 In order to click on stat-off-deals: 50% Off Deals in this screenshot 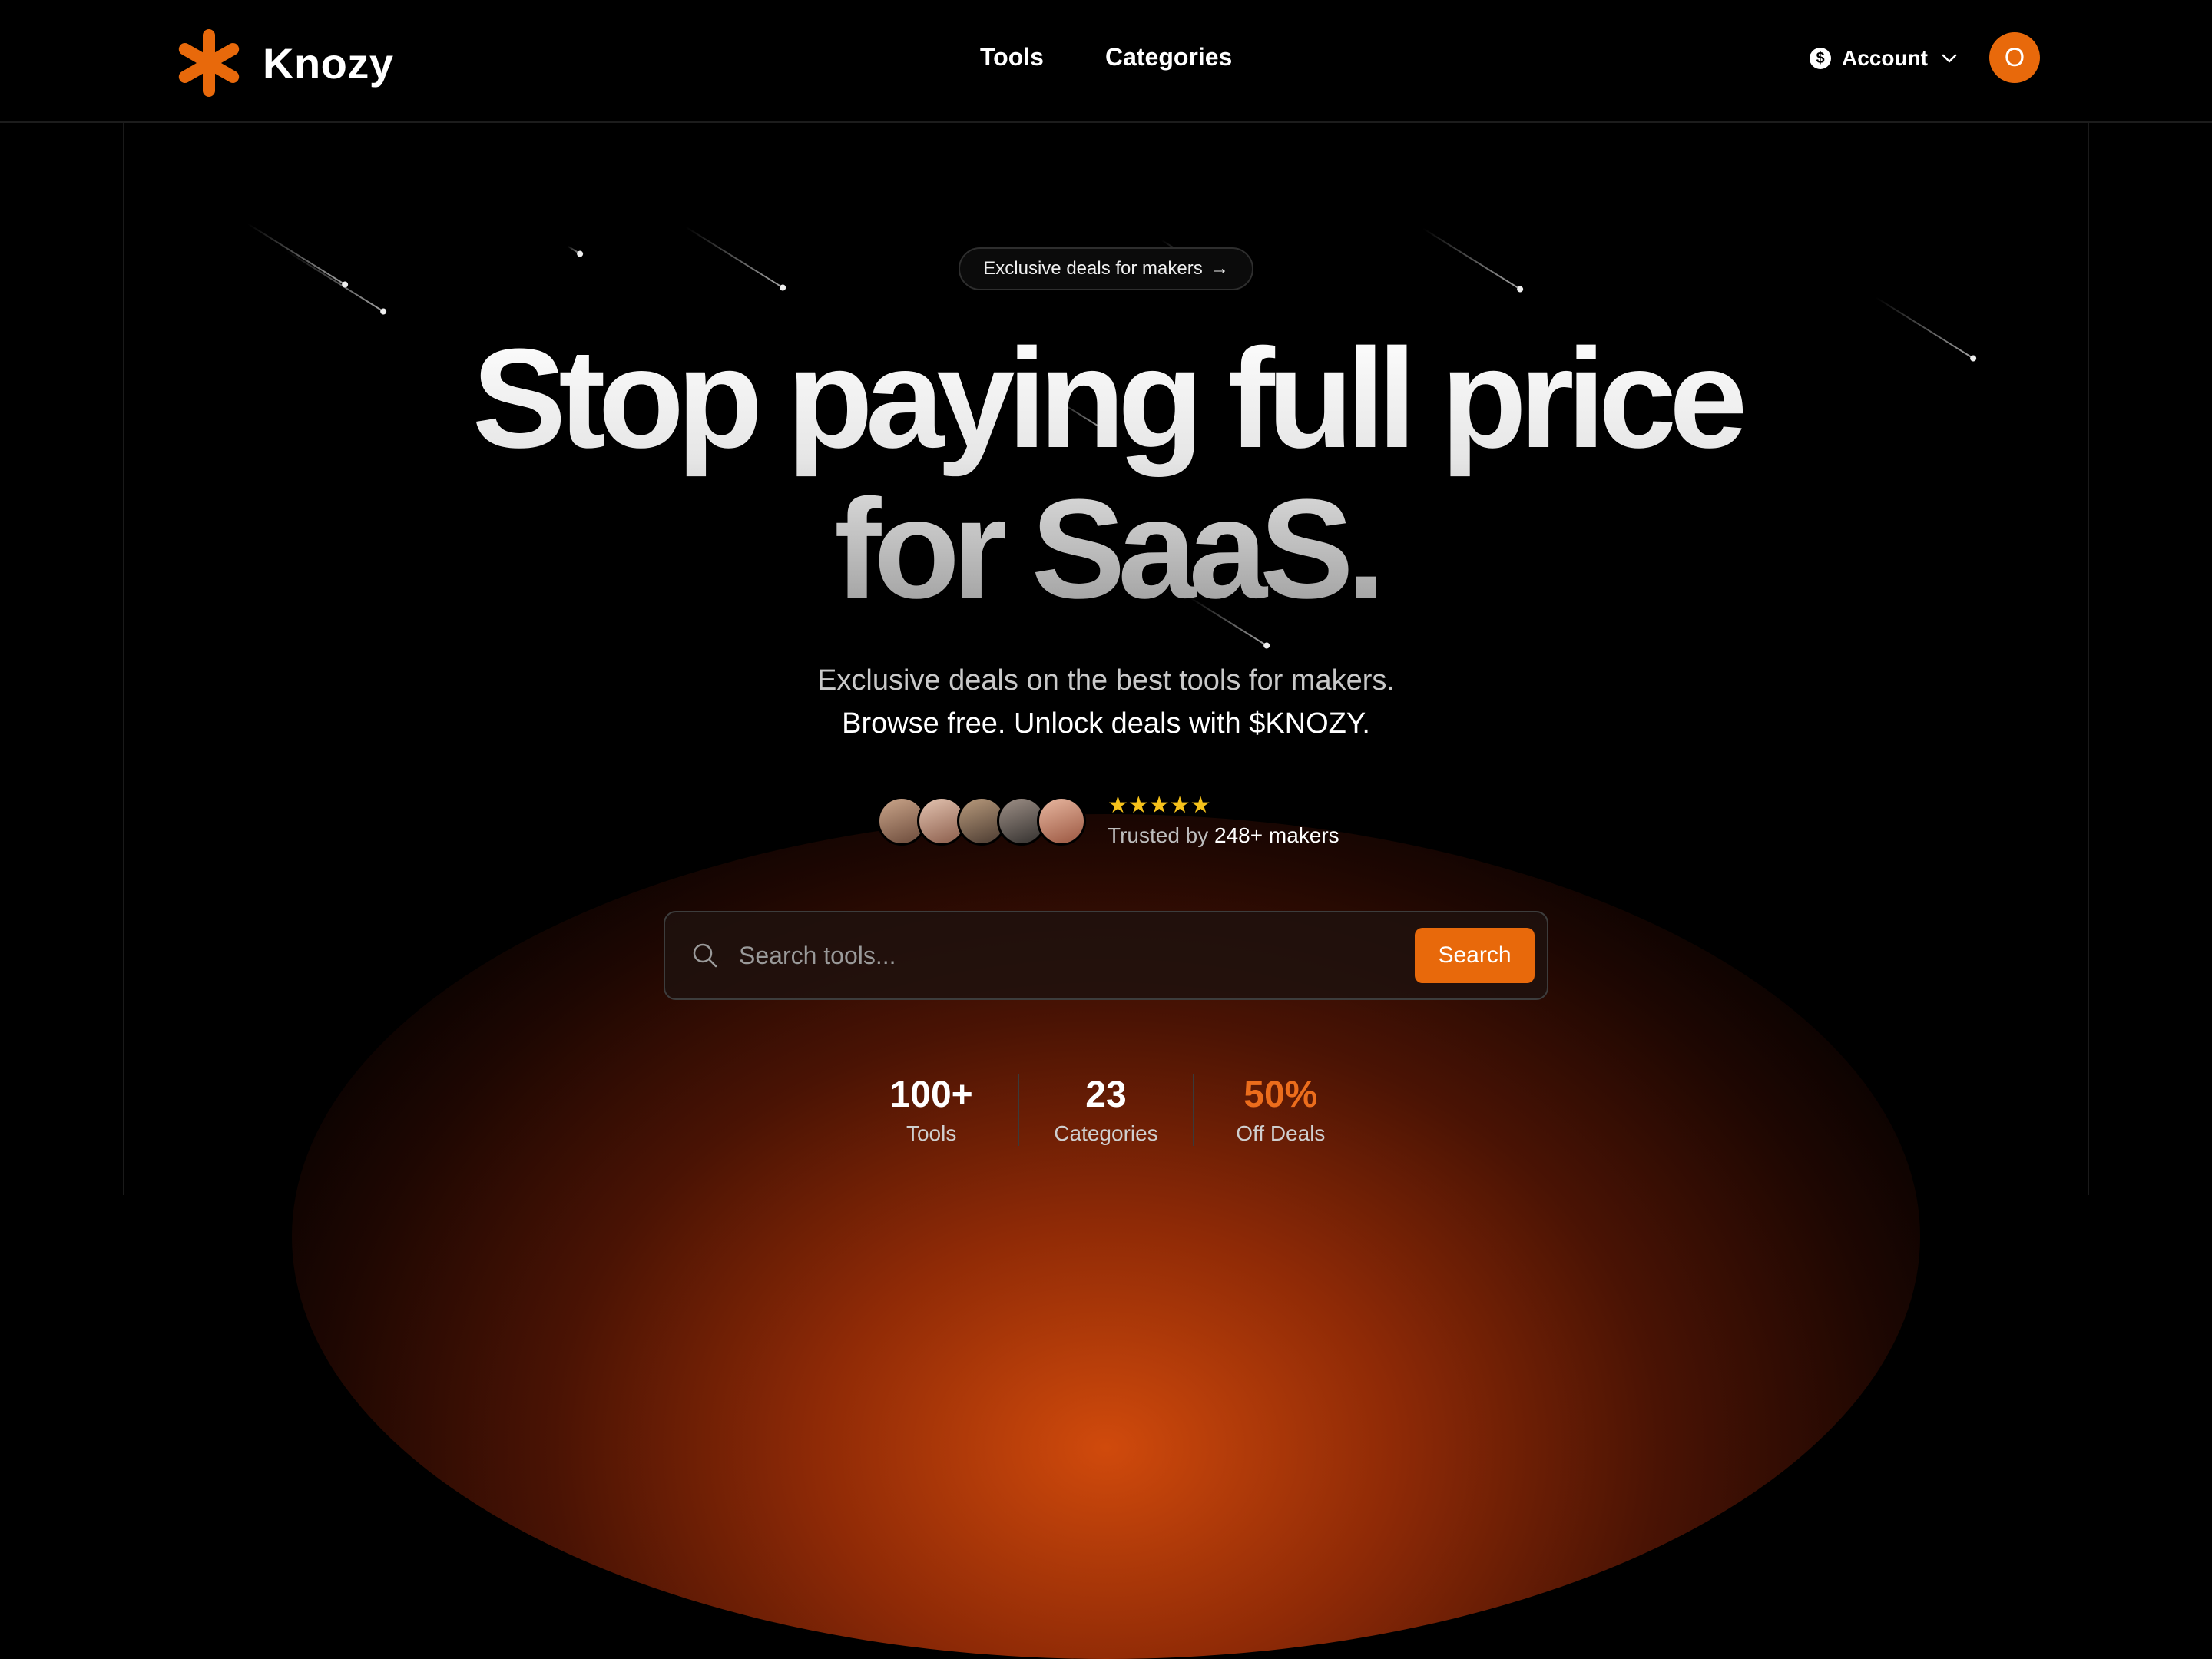, I will do `click(1279, 1110)`.